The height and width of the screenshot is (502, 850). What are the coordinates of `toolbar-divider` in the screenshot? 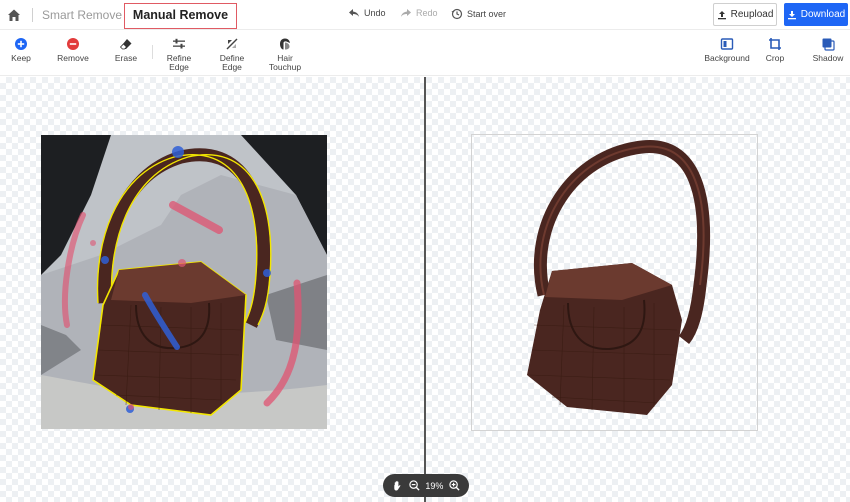 It's located at (152, 52).